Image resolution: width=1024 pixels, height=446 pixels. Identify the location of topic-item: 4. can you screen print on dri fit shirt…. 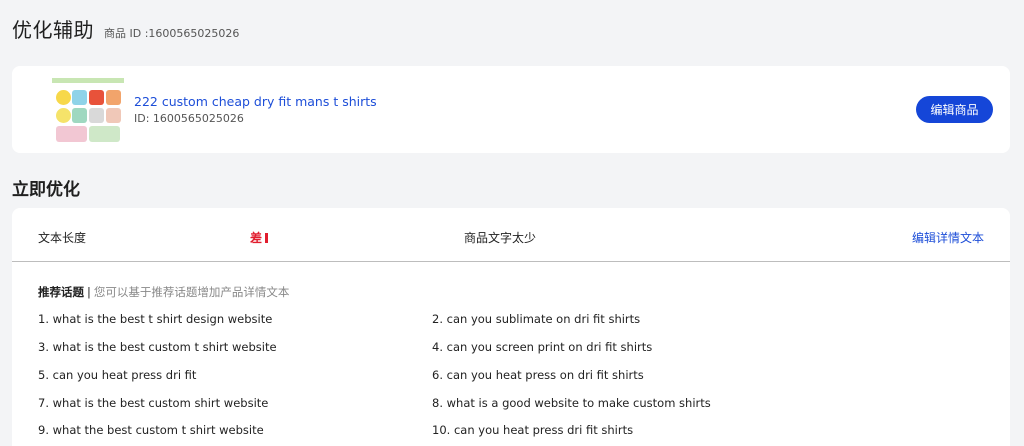
(542, 347).